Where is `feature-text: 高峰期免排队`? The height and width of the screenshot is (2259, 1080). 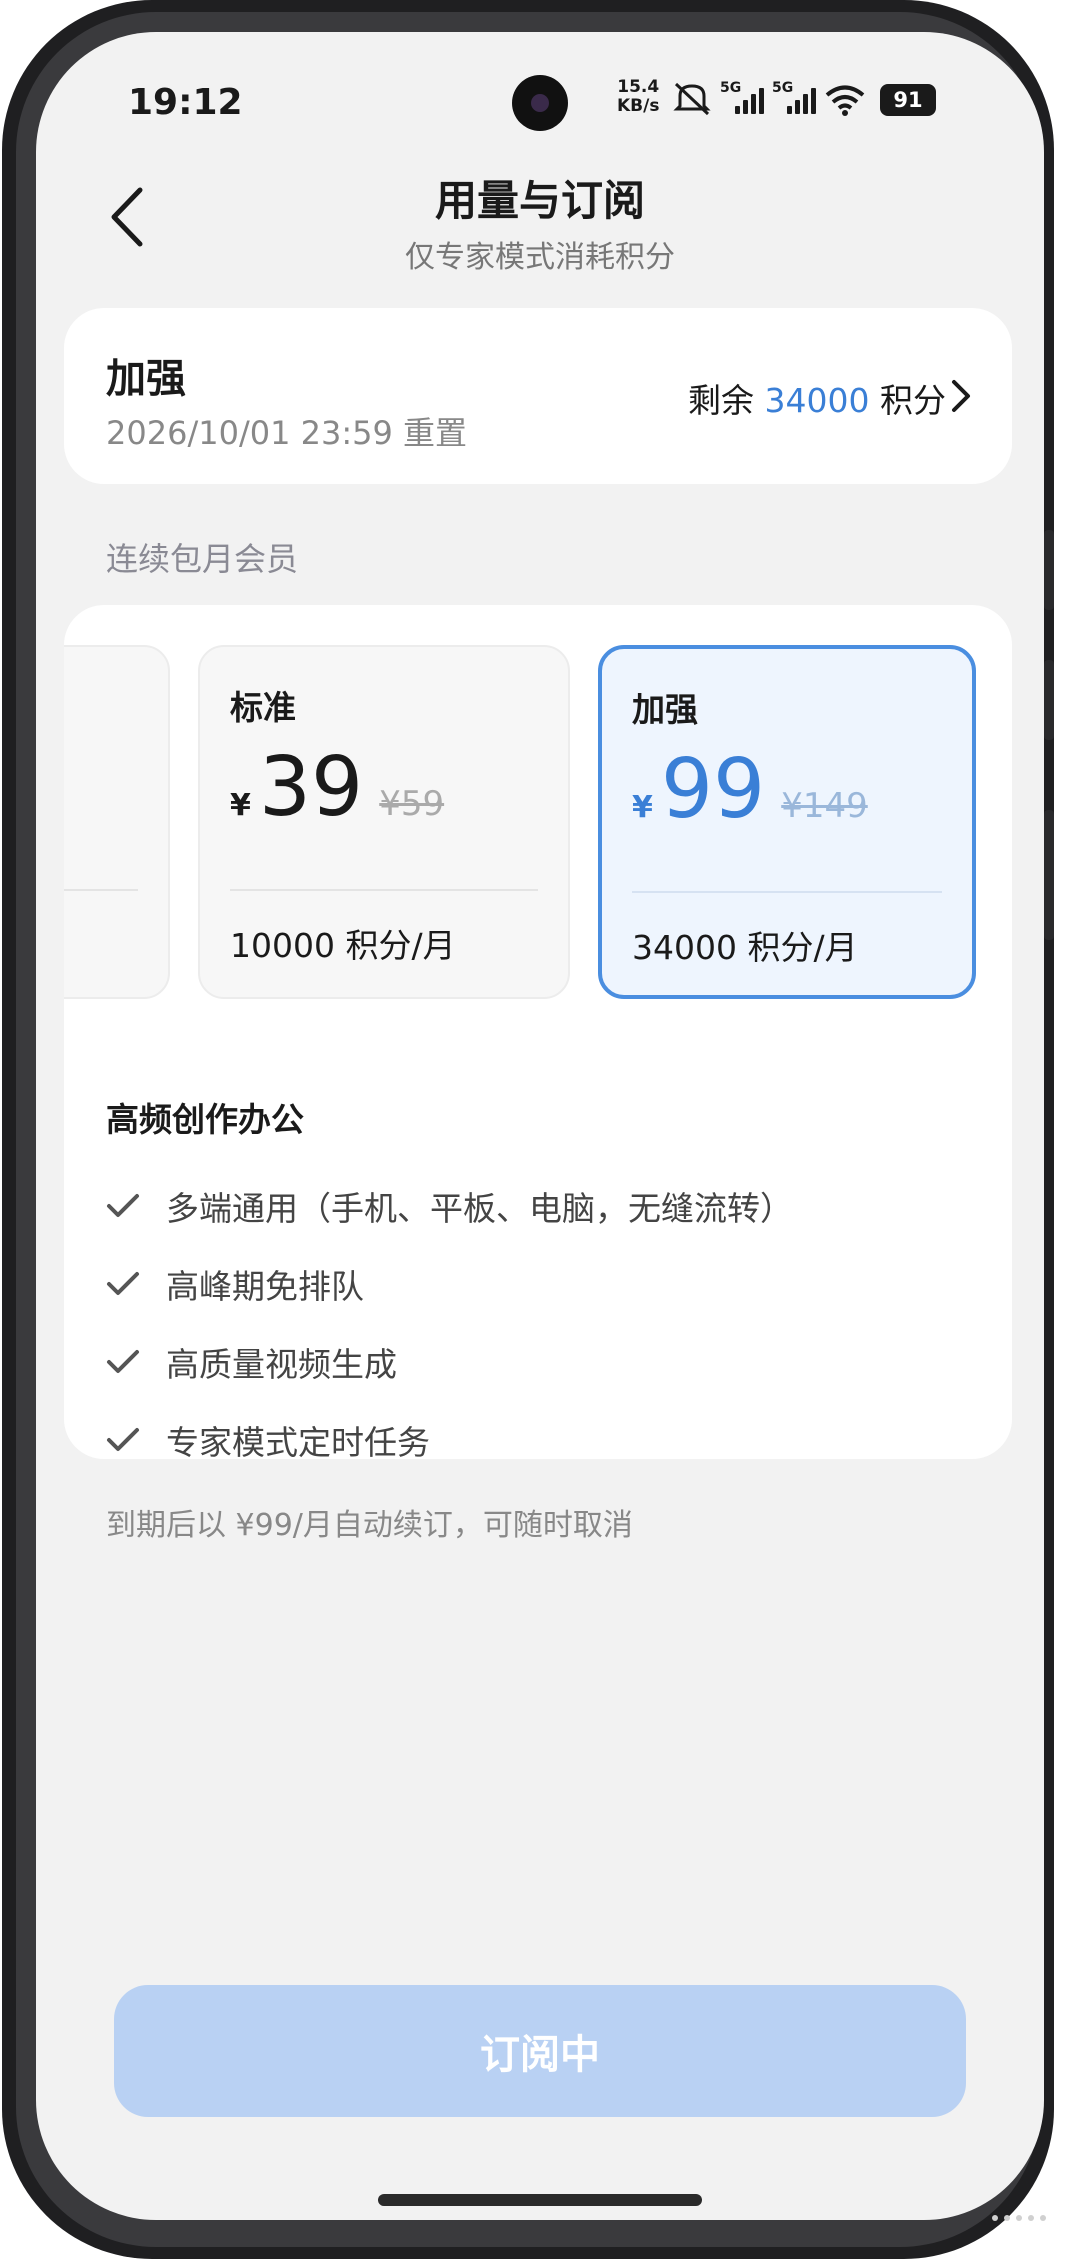 feature-text: 高峰期免排队 is located at coordinates (265, 1286).